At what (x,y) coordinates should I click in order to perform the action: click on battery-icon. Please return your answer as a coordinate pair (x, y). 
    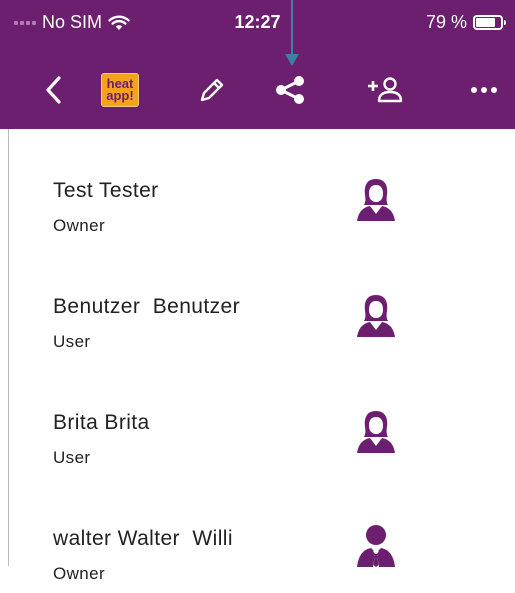
    Looking at the image, I should click on (489, 22).